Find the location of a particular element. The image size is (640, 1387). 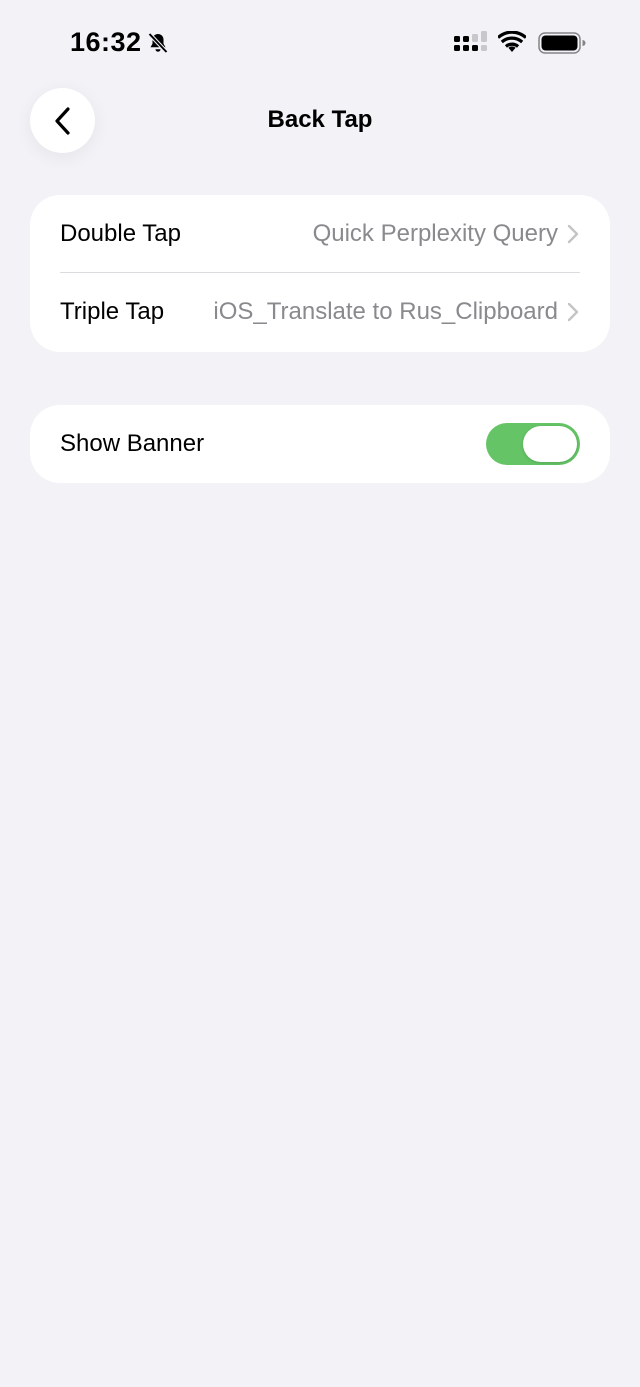

triple-tap-value: iOS_Translate to Rus_Clipboard is located at coordinates (385, 311).